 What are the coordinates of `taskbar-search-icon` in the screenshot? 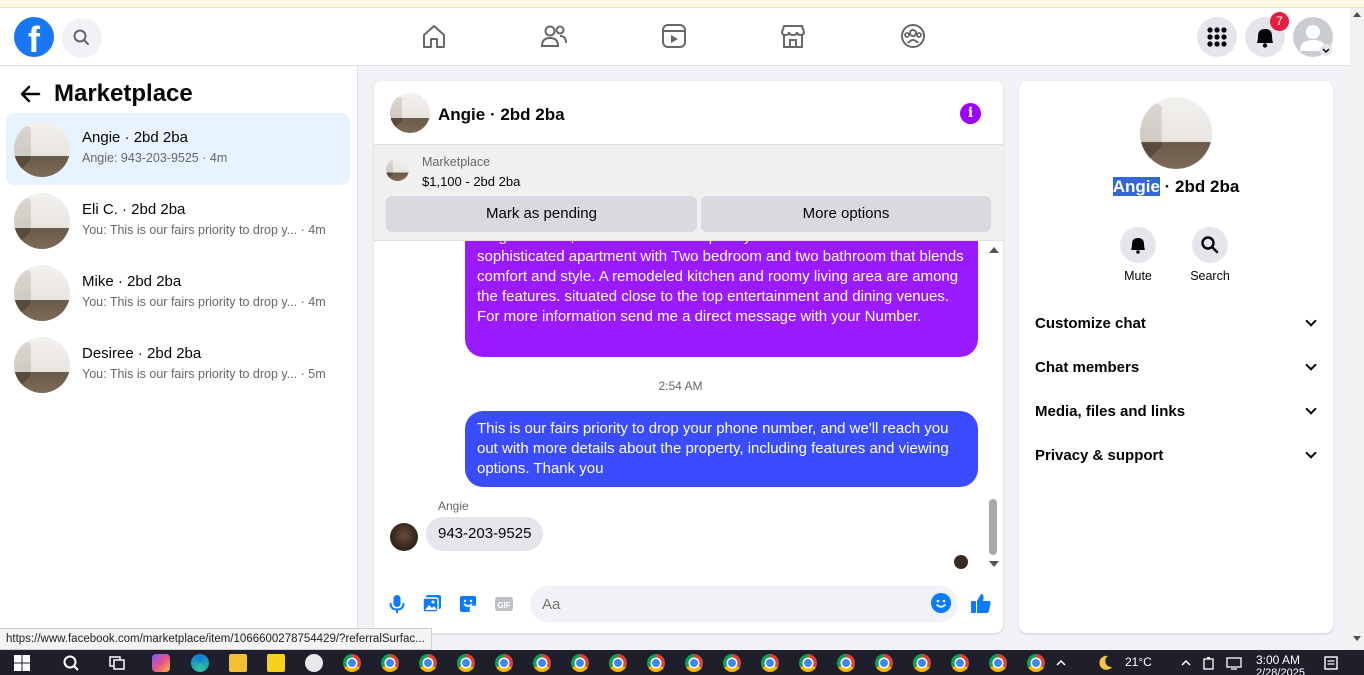 It's located at (71, 663).